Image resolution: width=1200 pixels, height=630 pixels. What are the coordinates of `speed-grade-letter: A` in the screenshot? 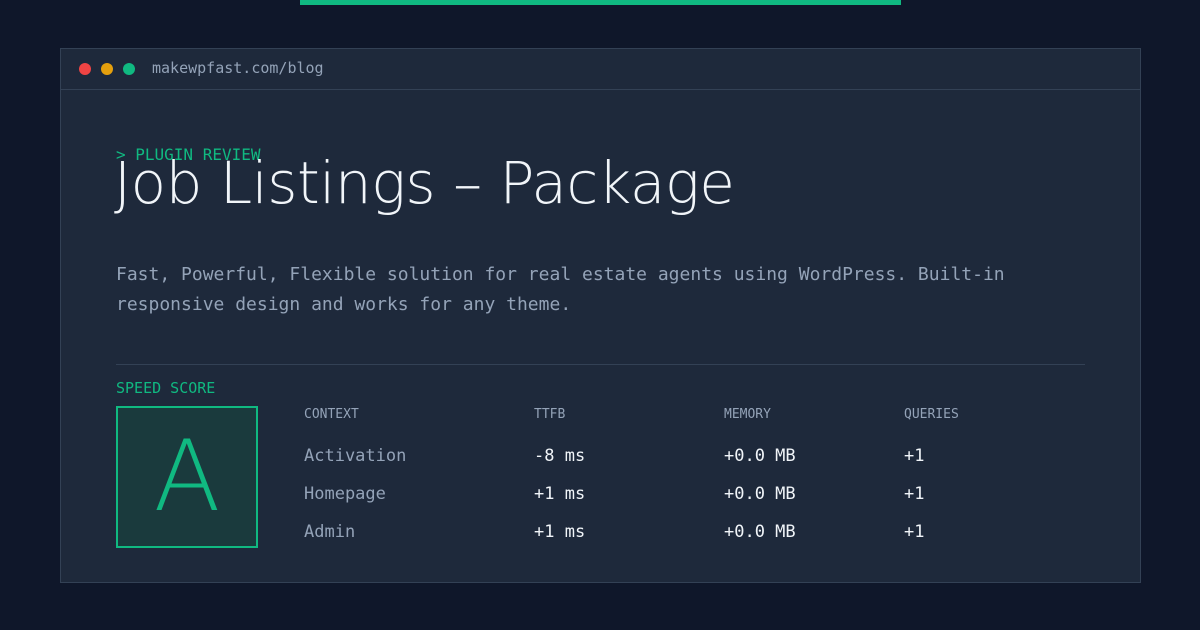 It's located at (187, 477).